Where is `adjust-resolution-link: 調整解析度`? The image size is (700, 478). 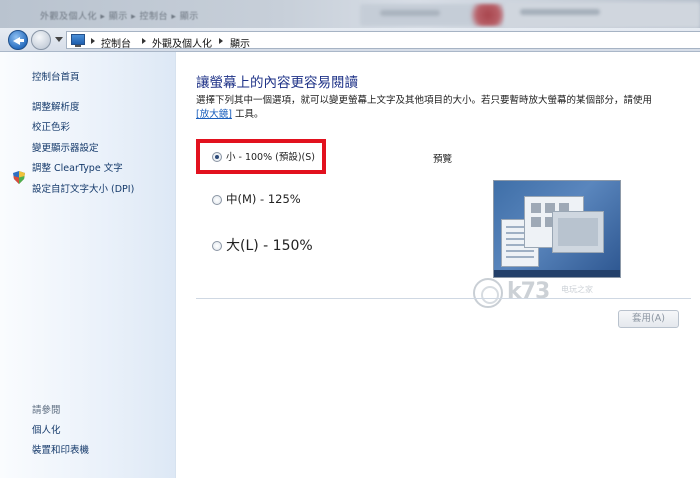
adjust-resolution-link: 調整解析度 is located at coordinates (56, 106).